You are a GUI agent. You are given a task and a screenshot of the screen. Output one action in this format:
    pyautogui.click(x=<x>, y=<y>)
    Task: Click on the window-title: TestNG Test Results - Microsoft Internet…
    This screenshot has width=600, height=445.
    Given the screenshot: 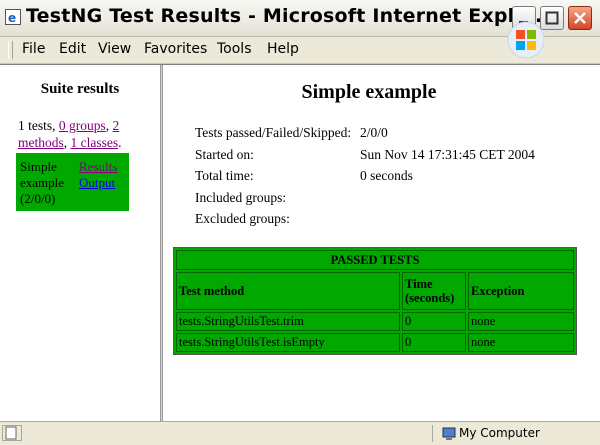 What is the action you would take?
    pyautogui.click(x=288, y=16)
    